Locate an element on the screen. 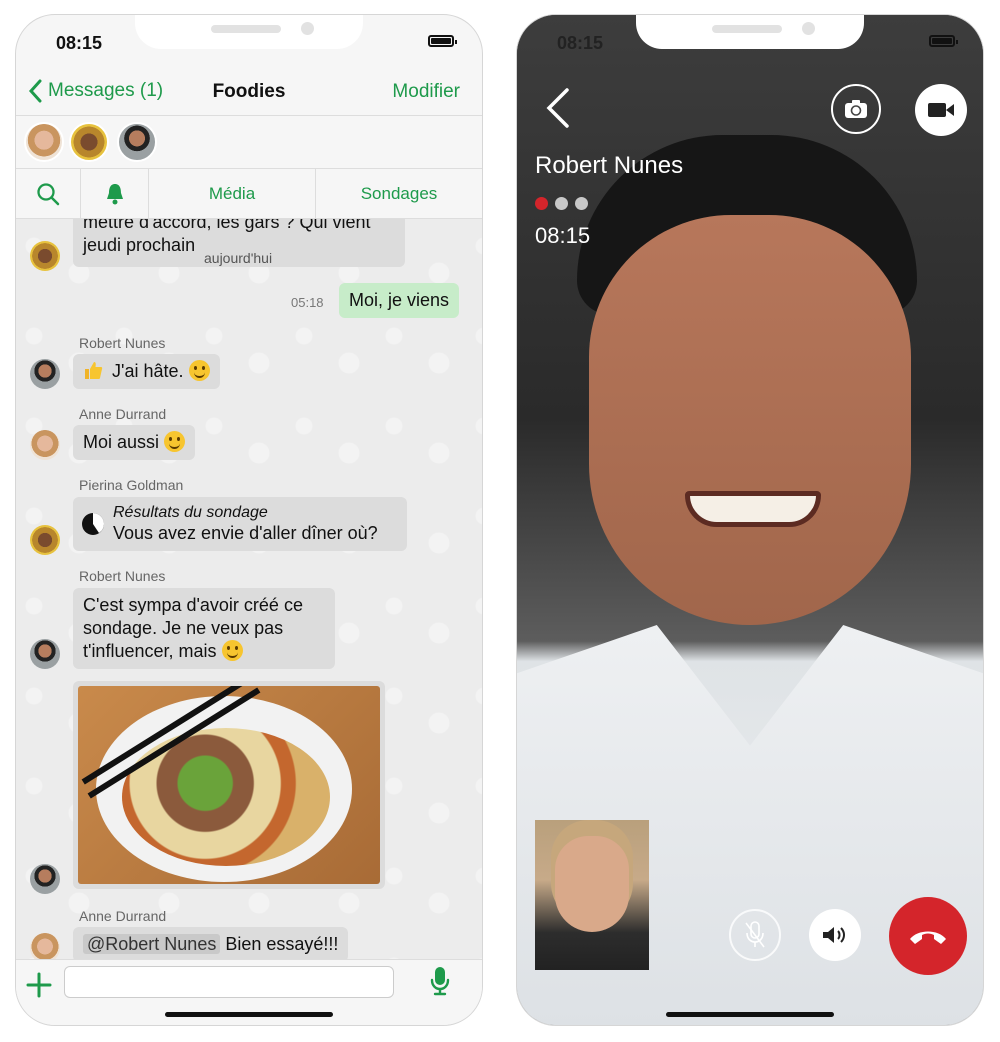  message-bubble: Moi aussi is located at coordinates (134, 442).